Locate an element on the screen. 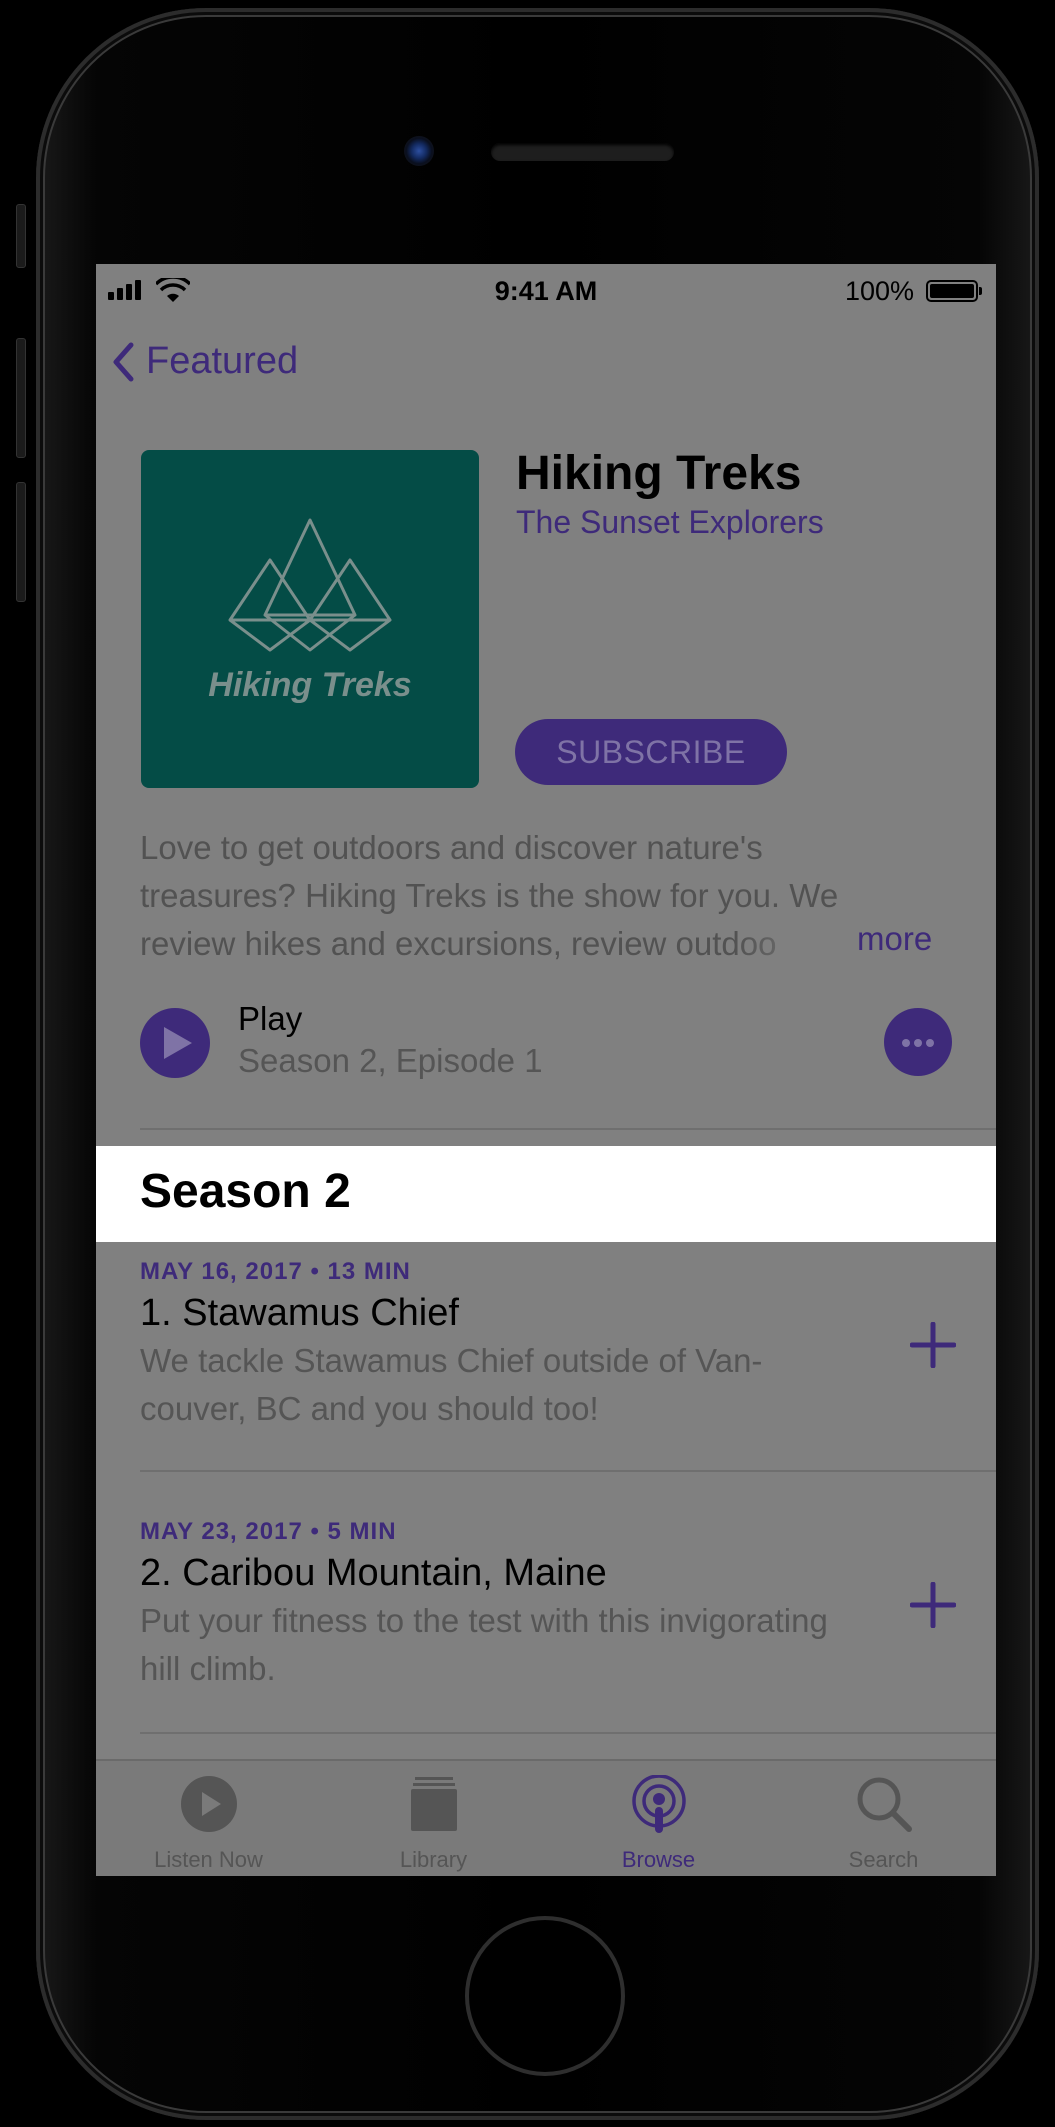 The image size is (1055, 2127). tab-label: Listen Now is located at coordinates (208, 1859).